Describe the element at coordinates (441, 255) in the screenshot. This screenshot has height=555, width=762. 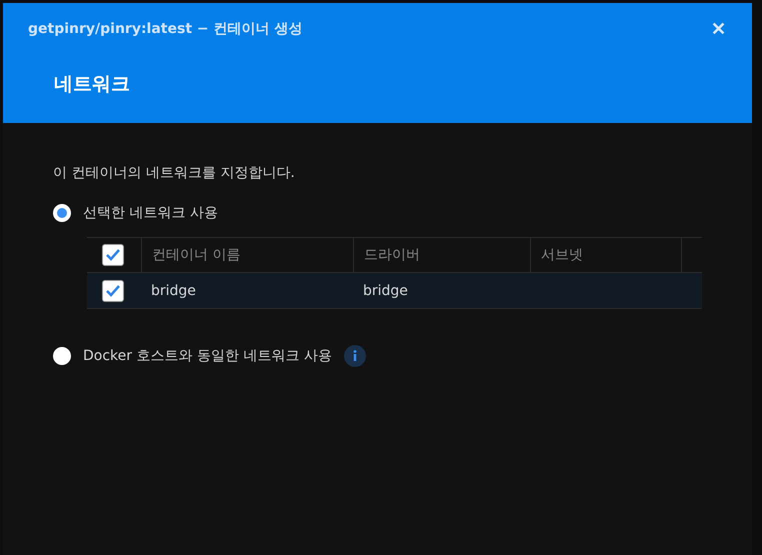
I see `column-header: 드라이버` at that location.